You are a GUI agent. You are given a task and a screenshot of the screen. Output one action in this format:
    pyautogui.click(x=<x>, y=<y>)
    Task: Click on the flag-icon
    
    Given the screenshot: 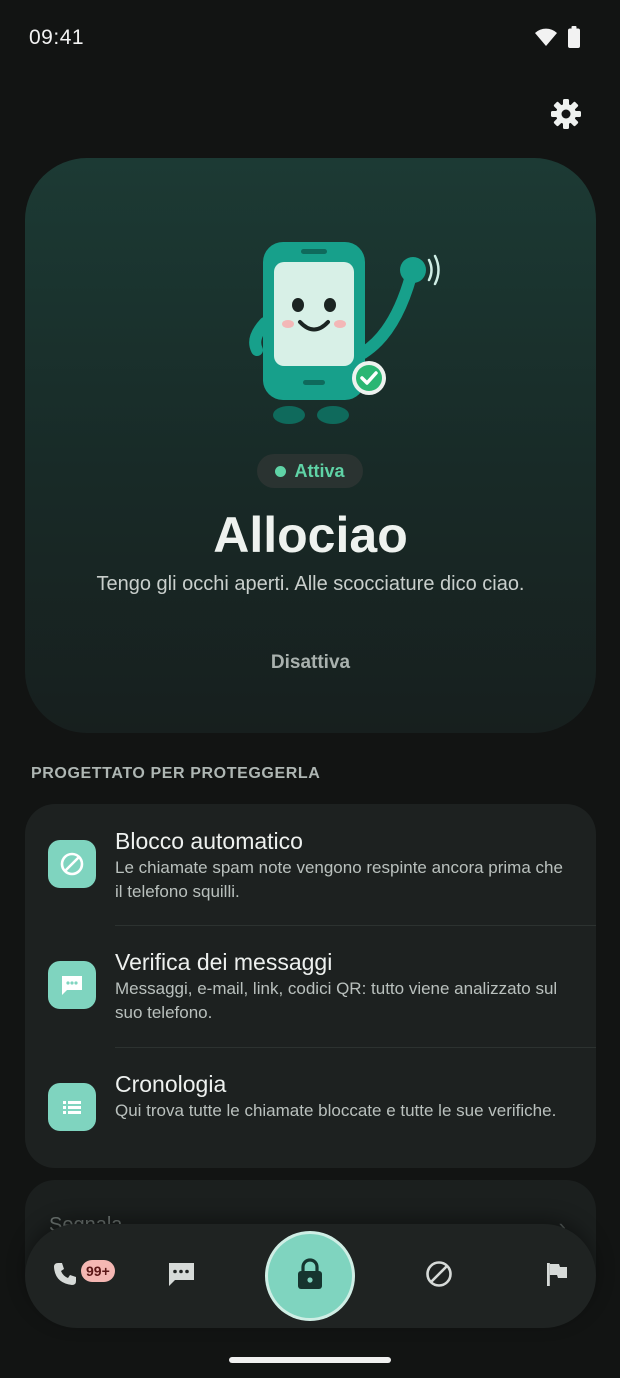 What is the action you would take?
    pyautogui.click(x=556, y=1276)
    